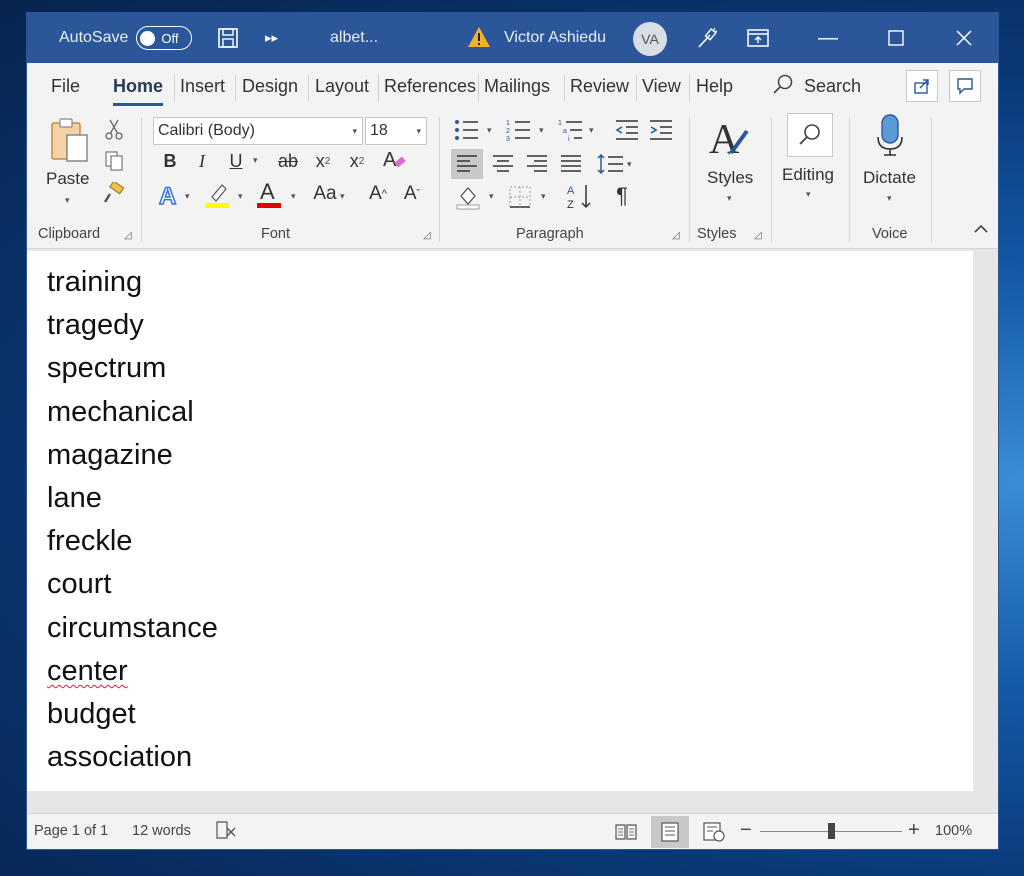 The image size is (1024, 876). What do you see at coordinates (914, 830) in the screenshot?
I see `zoom-in-button: +` at bounding box center [914, 830].